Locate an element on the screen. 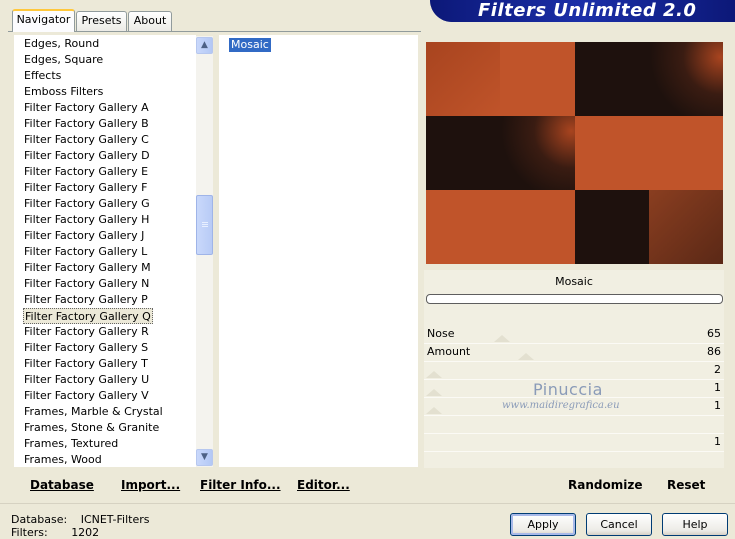  category-item: Filter Factory Gallery A is located at coordinates (86, 108).